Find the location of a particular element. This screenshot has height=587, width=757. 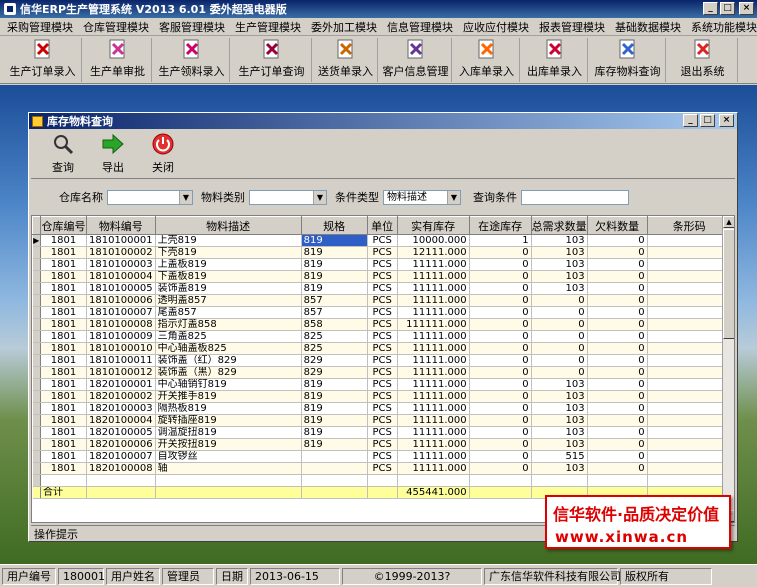

table-cell: 1810100004 is located at coordinates (121, 276).